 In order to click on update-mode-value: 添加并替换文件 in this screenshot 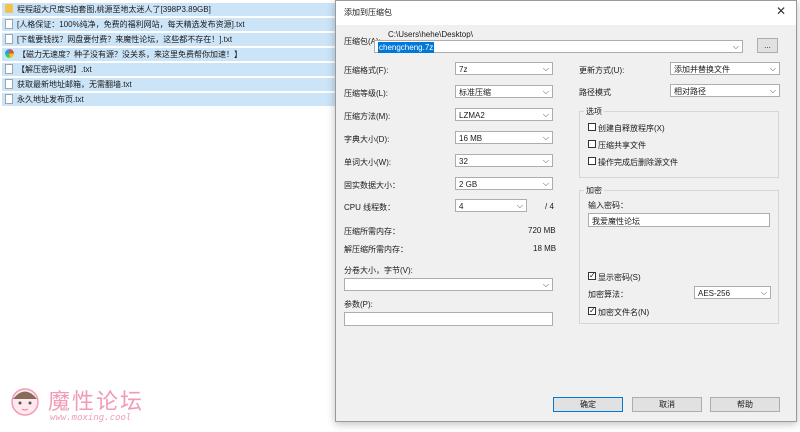, I will do `click(702, 69)`.